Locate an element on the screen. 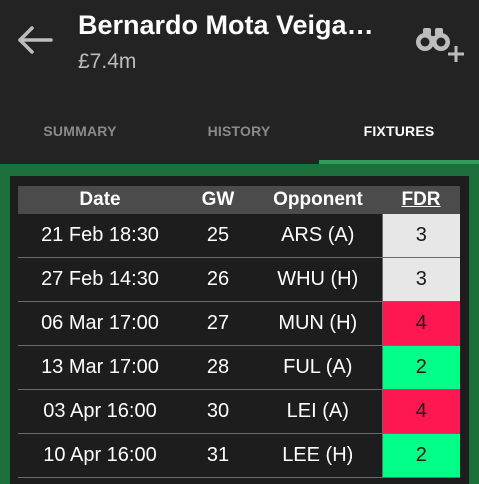 The width and height of the screenshot is (479, 484). fixture-gameweek: 28 is located at coordinates (218, 367).